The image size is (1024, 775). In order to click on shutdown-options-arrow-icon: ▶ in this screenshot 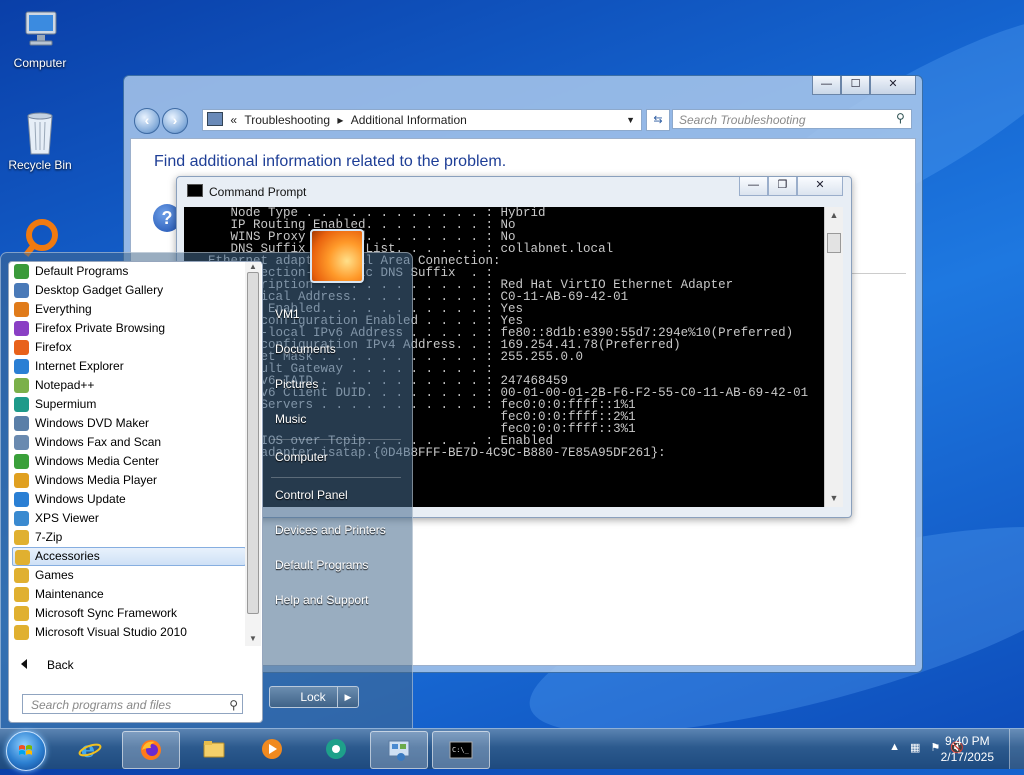, I will do `click(348, 697)`.